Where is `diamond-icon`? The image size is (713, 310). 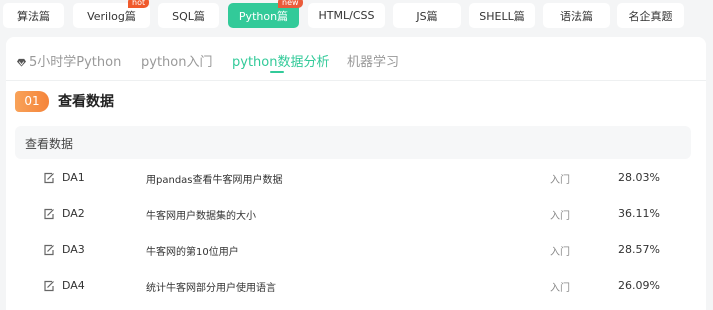 diamond-icon is located at coordinates (21, 62).